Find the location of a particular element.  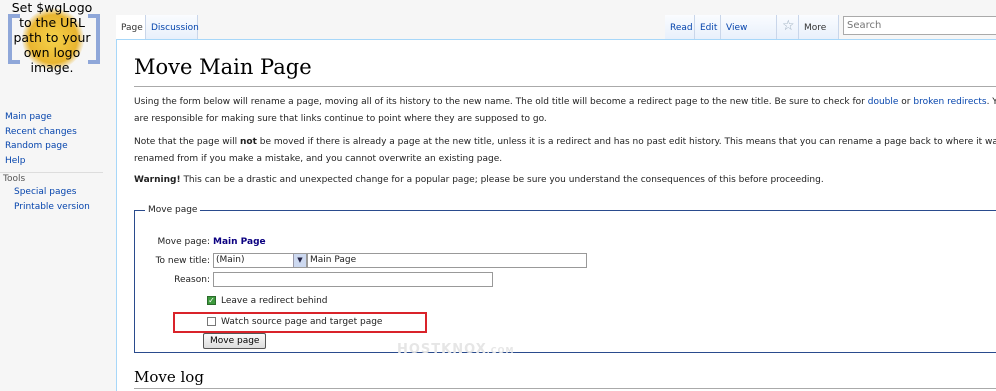

reason-label: Reason: is located at coordinates (192, 280).